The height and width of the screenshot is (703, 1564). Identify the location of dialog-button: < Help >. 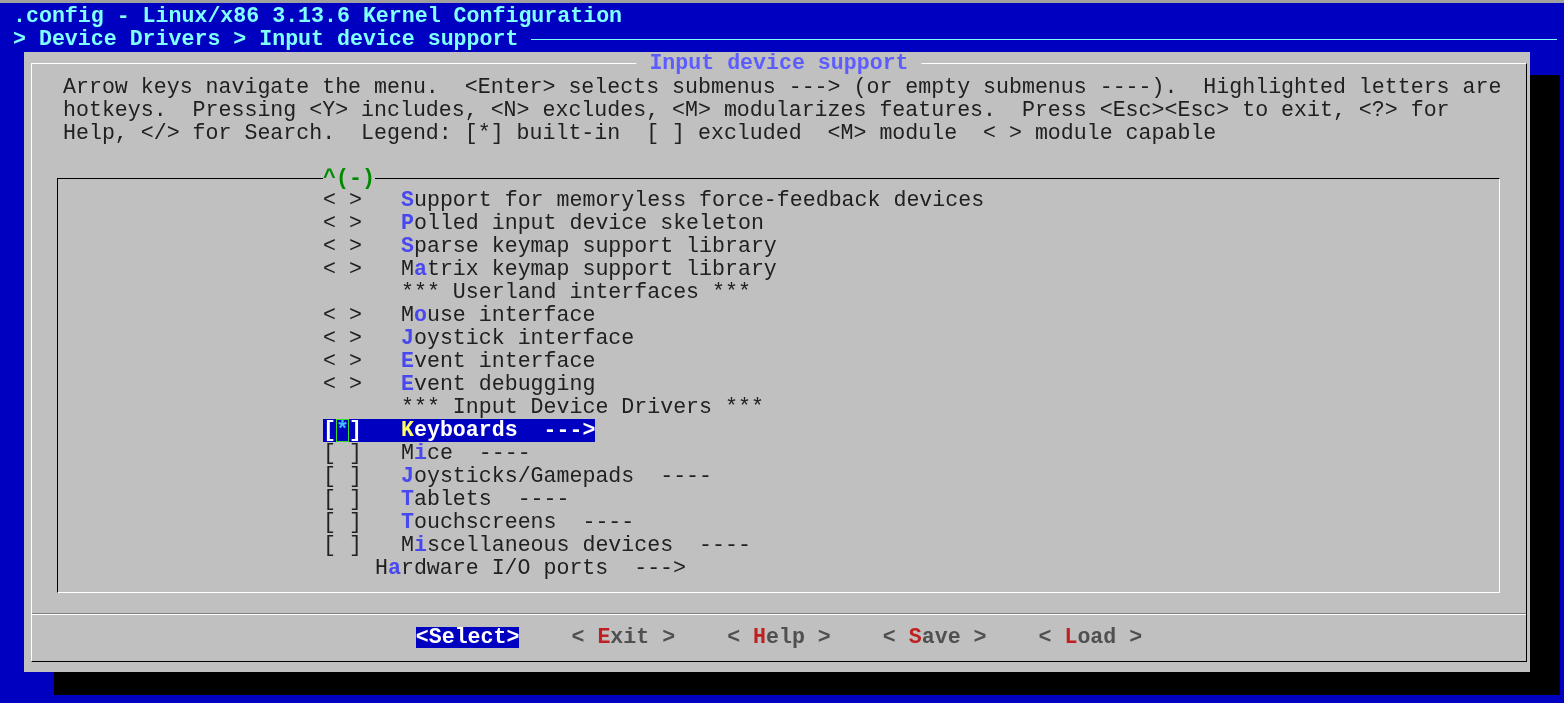
(779, 637).